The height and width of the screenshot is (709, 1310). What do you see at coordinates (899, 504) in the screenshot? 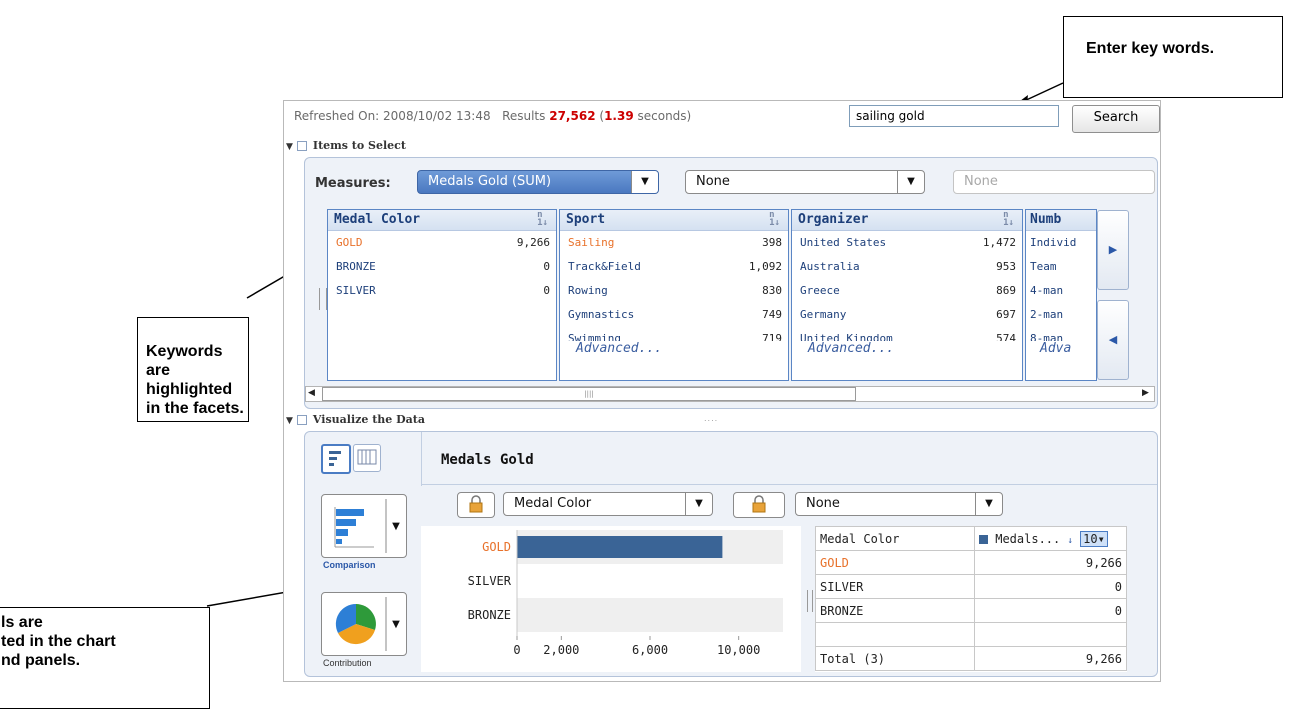
I see `dimension-select-2: None ▼` at bounding box center [899, 504].